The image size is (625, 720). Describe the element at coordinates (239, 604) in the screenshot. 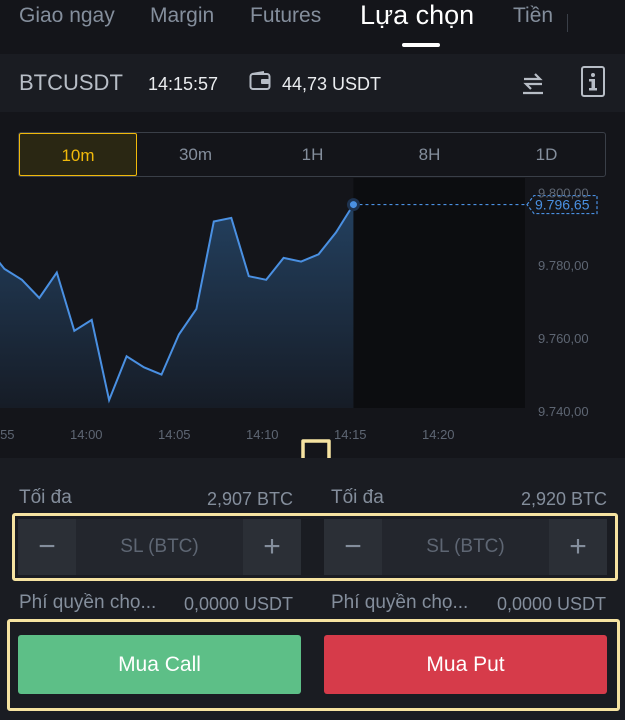

I see `call-fee-value: 0,0000 USDT` at that location.